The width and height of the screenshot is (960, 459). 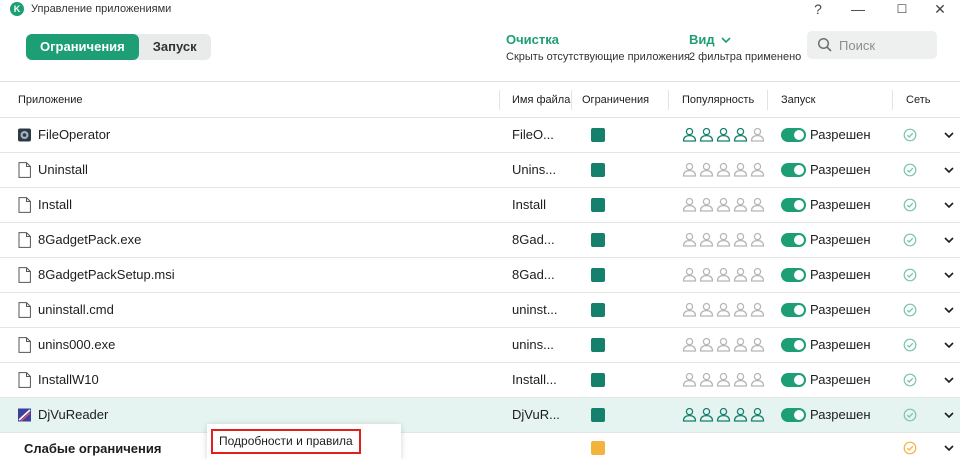 What do you see at coordinates (480, 444) in the screenshot?
I see `group-weak-restrictions: Слабые ограничения` at bounding box center [480, 444].